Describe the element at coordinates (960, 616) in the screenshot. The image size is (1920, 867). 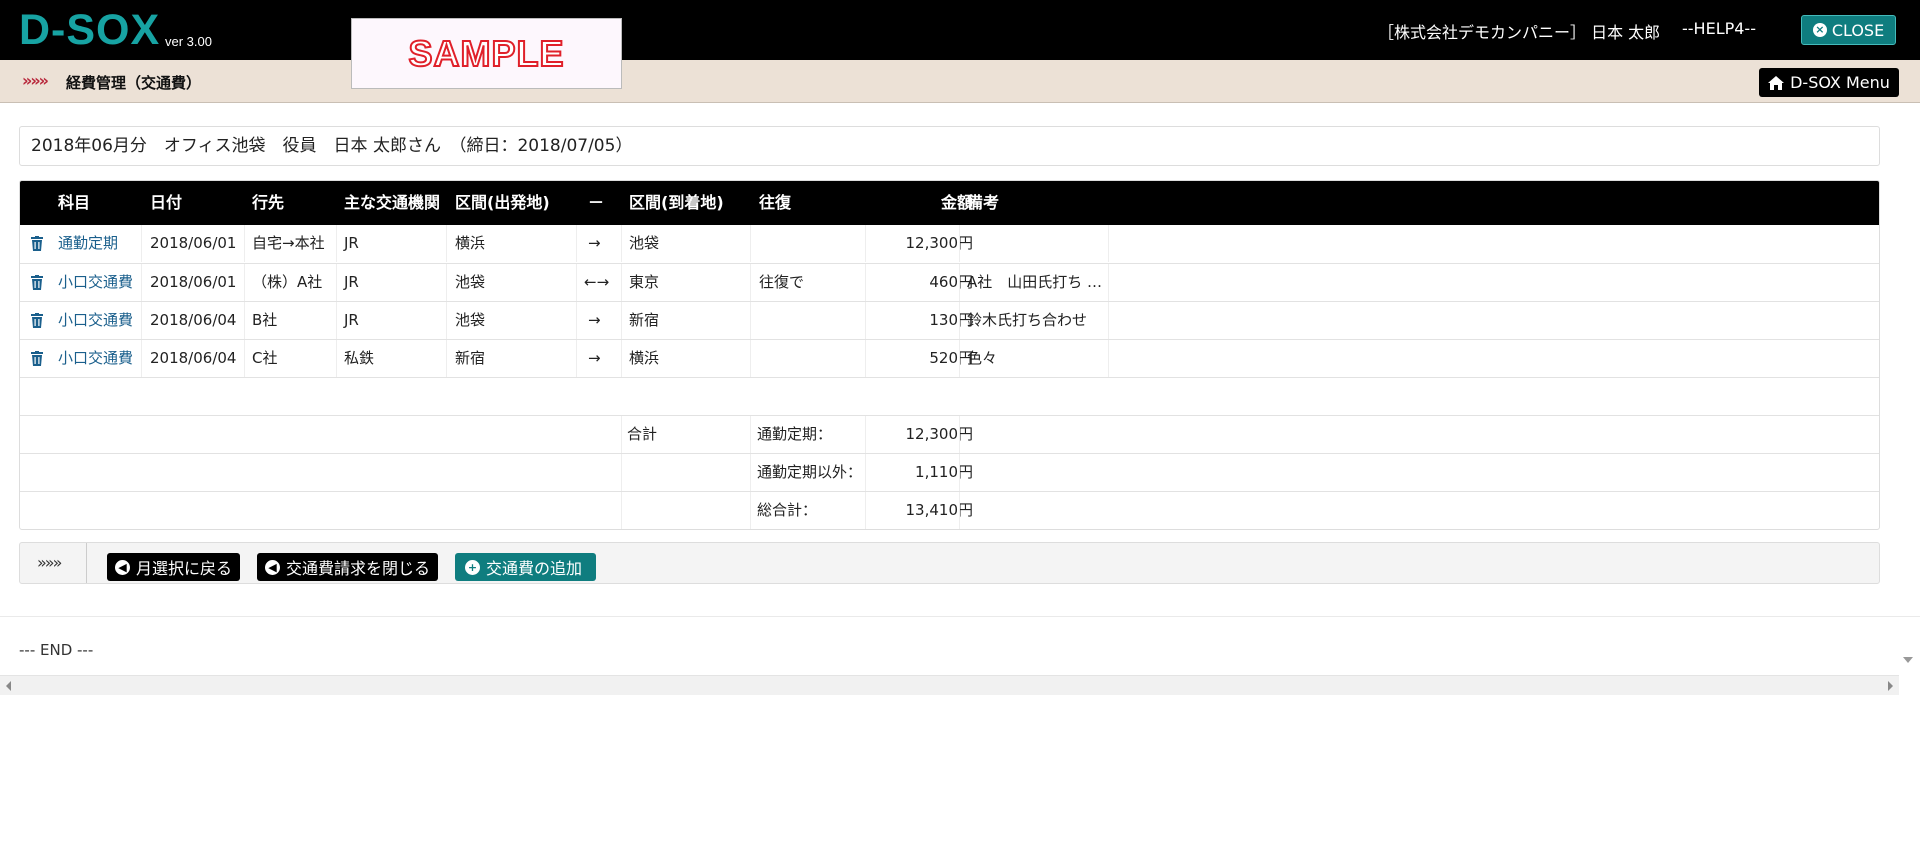
I see `divider` at that location.